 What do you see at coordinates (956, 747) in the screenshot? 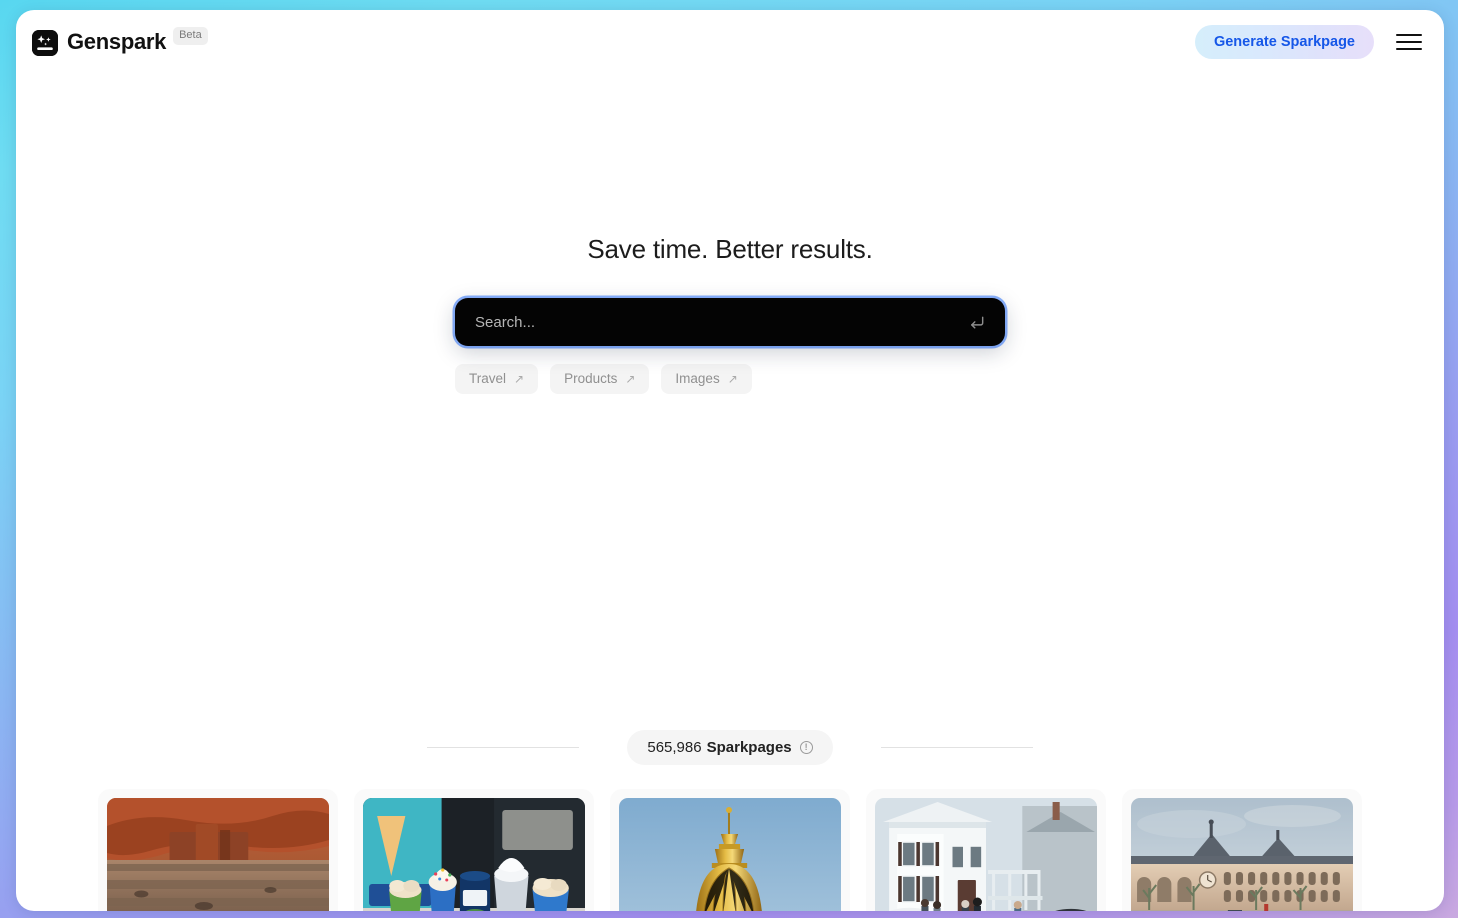
I see `divider-right` at bounding box center [956, 747].